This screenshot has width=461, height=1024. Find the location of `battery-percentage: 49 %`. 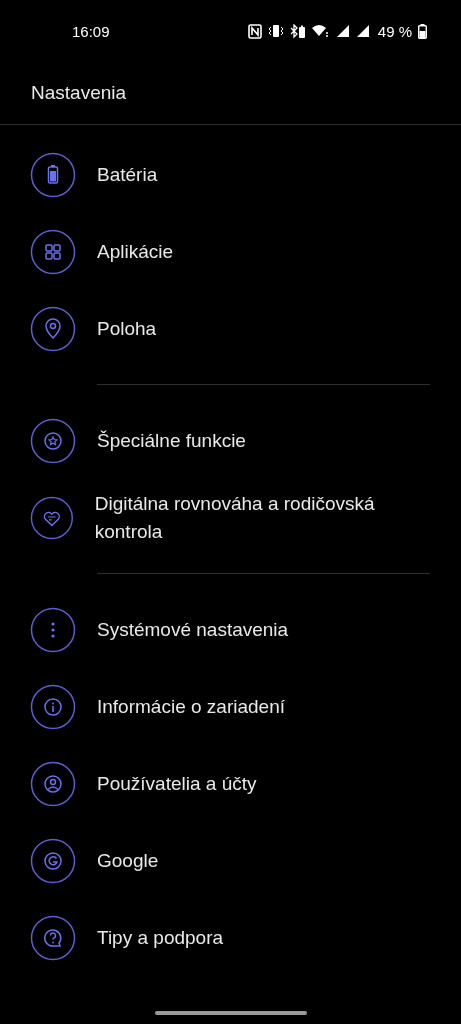

battery-percentage: 49 % is located at coordinates (394, 31).